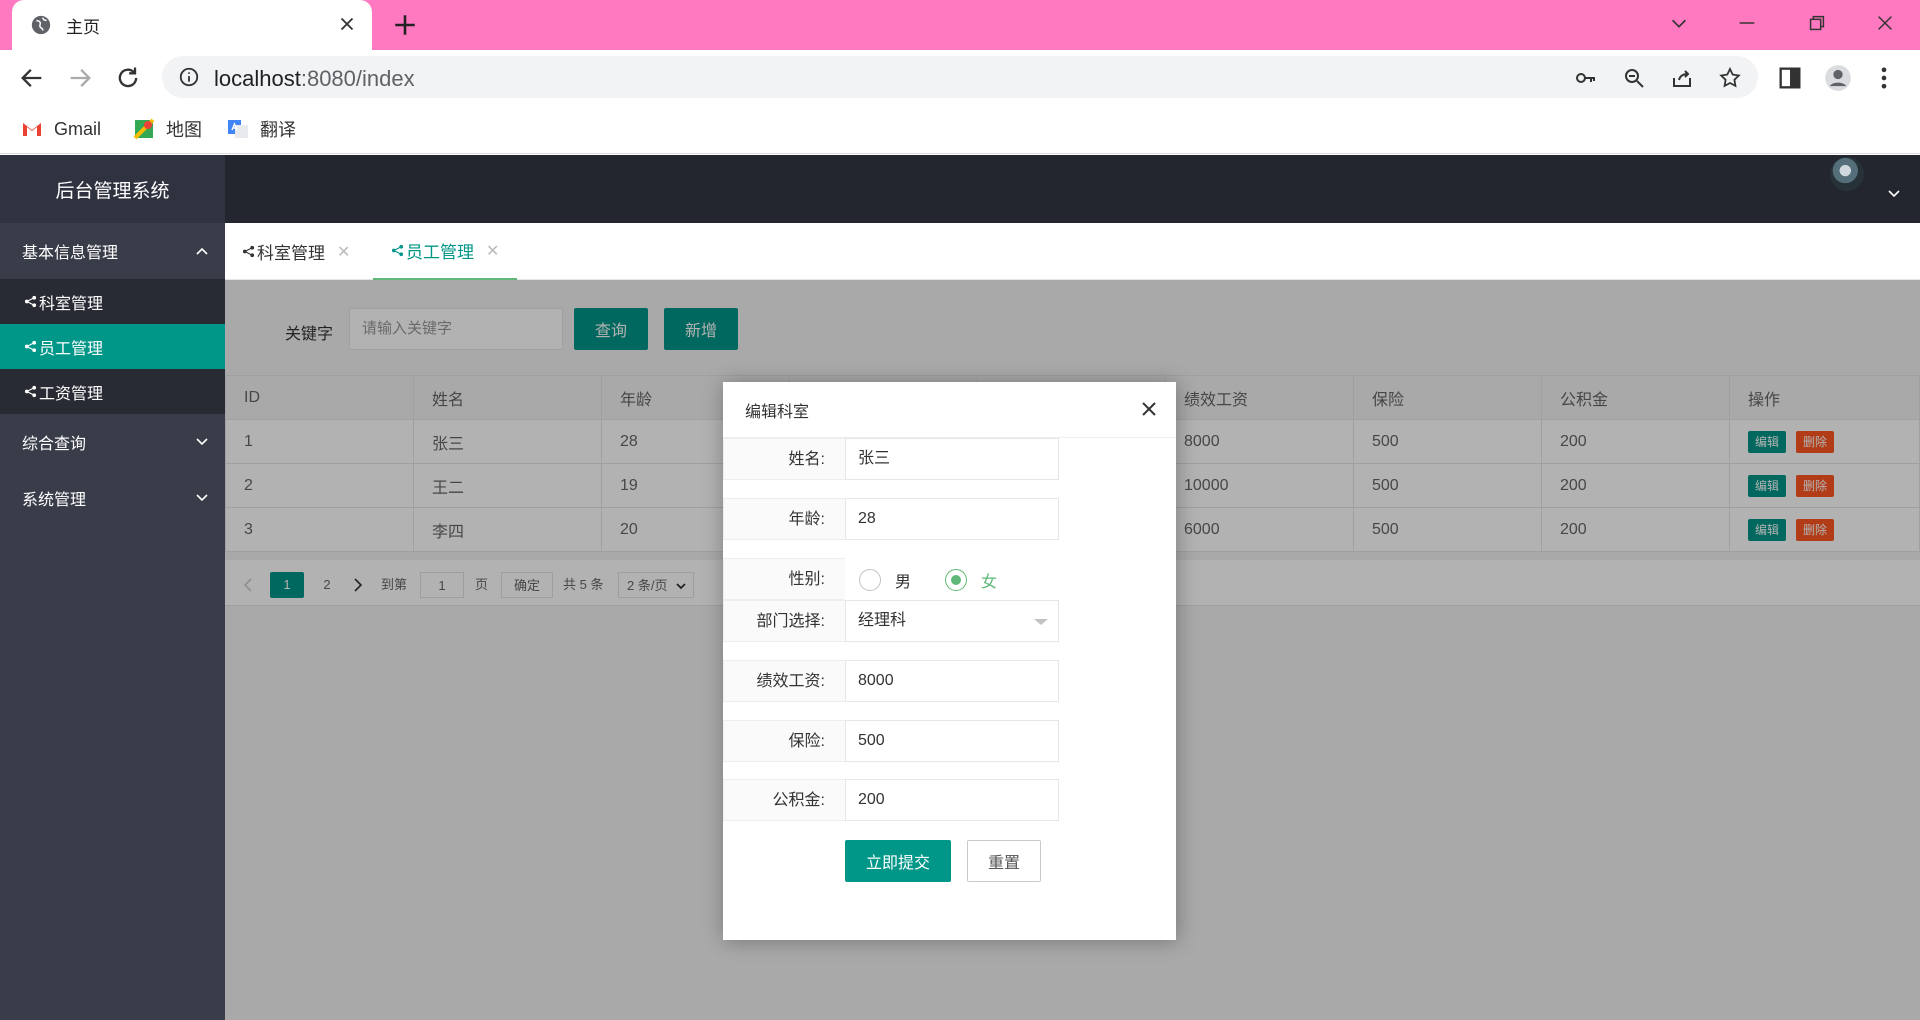  Describe the element at coordinates (71, 349) in the screenshot. I see `nav-item-label: 员工管理` at that location.